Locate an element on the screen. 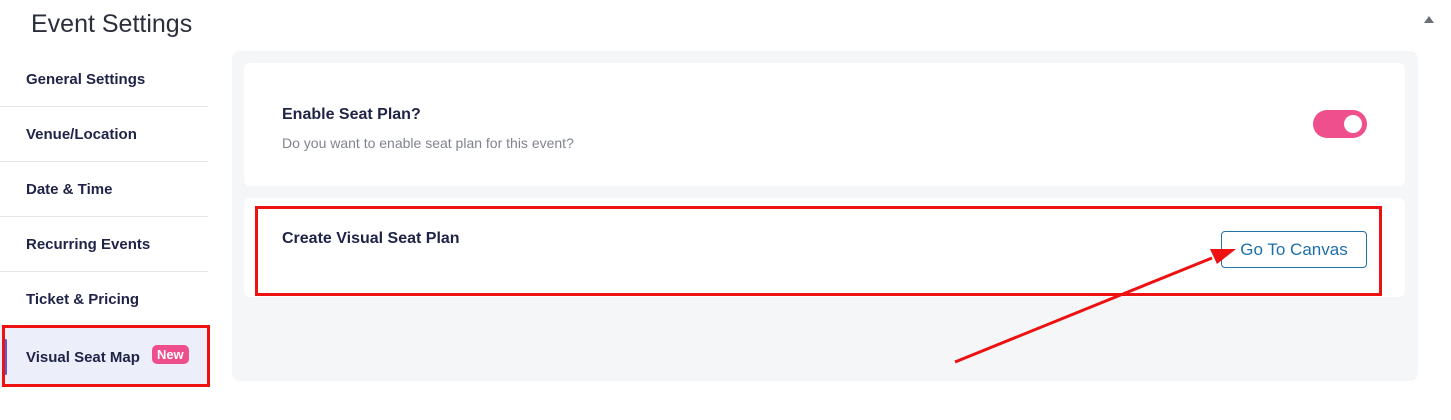 This screenshot has width=1451, height=420. page-title: Event Settings is located at coordinates (112, 24).